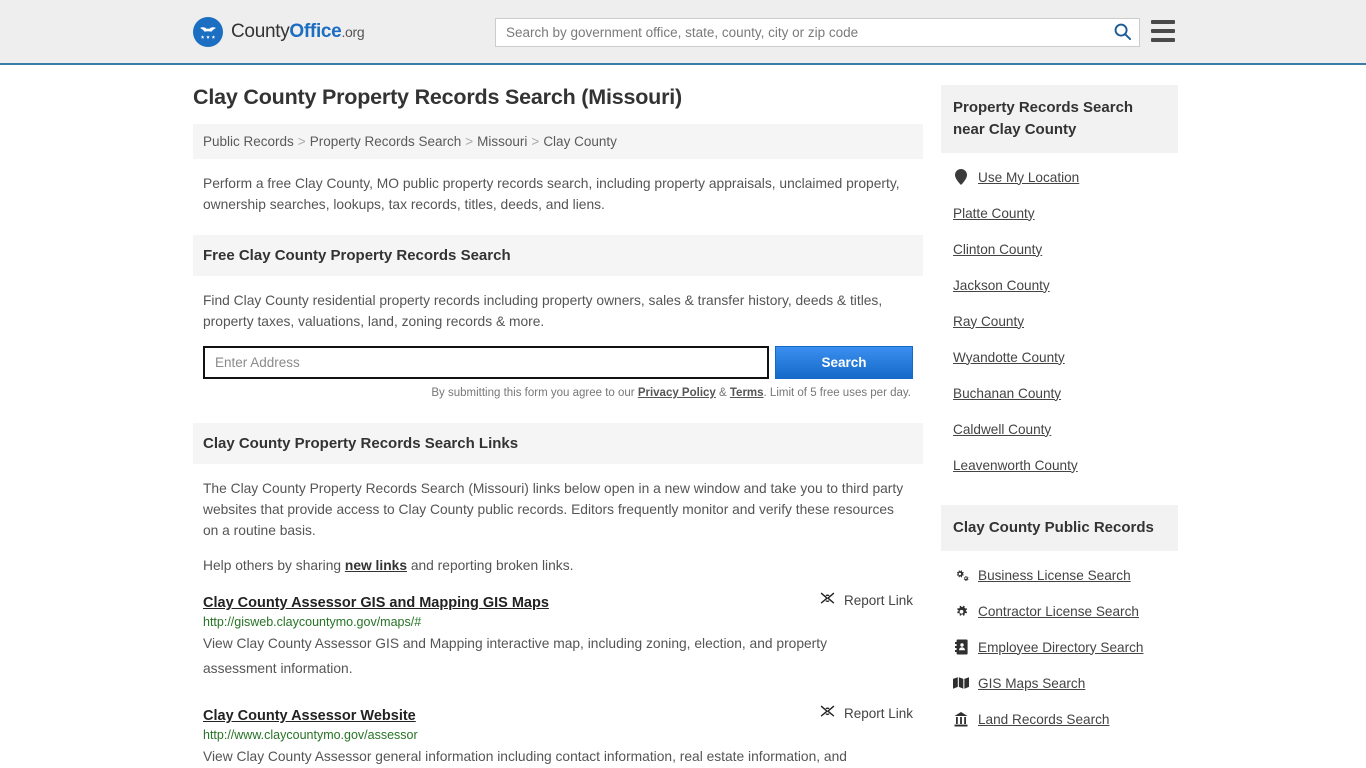 The image size is (1366, 768). Describe the element at coordinates (558, 255) in the screenshot. I see `free-search-heading: Free Clay County Property Records Search` at that location.